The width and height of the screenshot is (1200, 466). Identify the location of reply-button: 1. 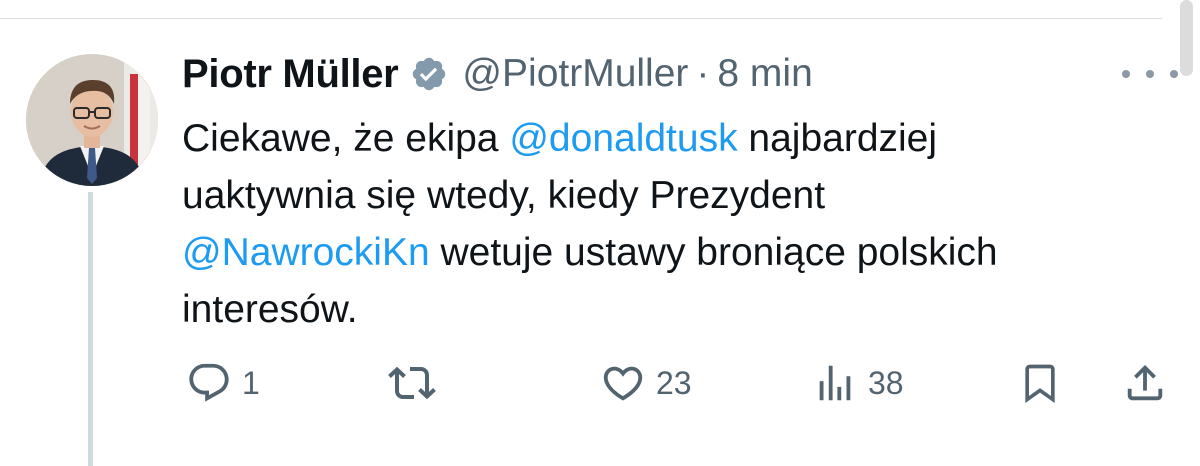
(223, 383).